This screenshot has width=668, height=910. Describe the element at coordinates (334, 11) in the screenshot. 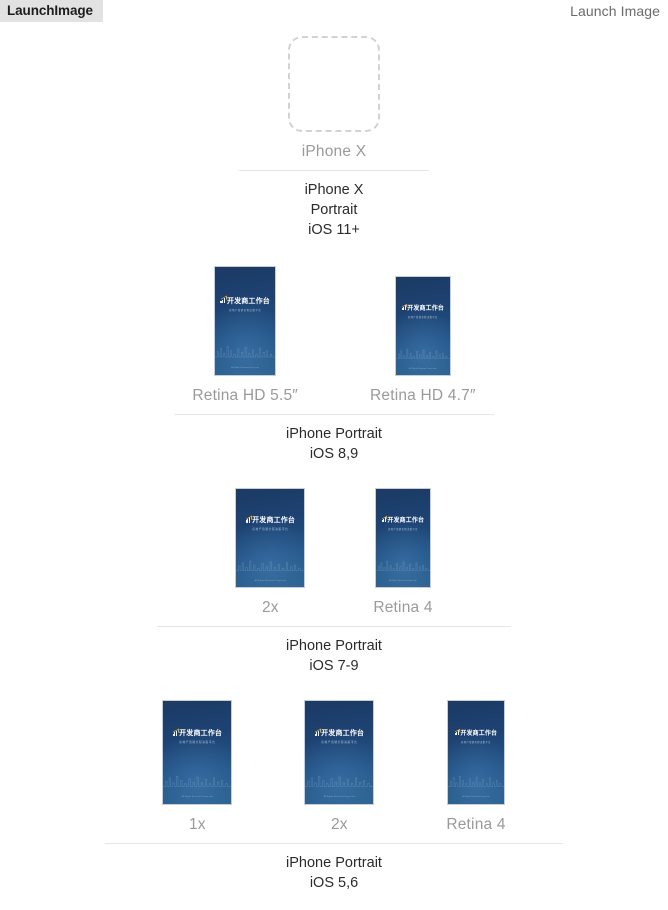

I see `titlebar: LaunchImage Launch Image` at that location.